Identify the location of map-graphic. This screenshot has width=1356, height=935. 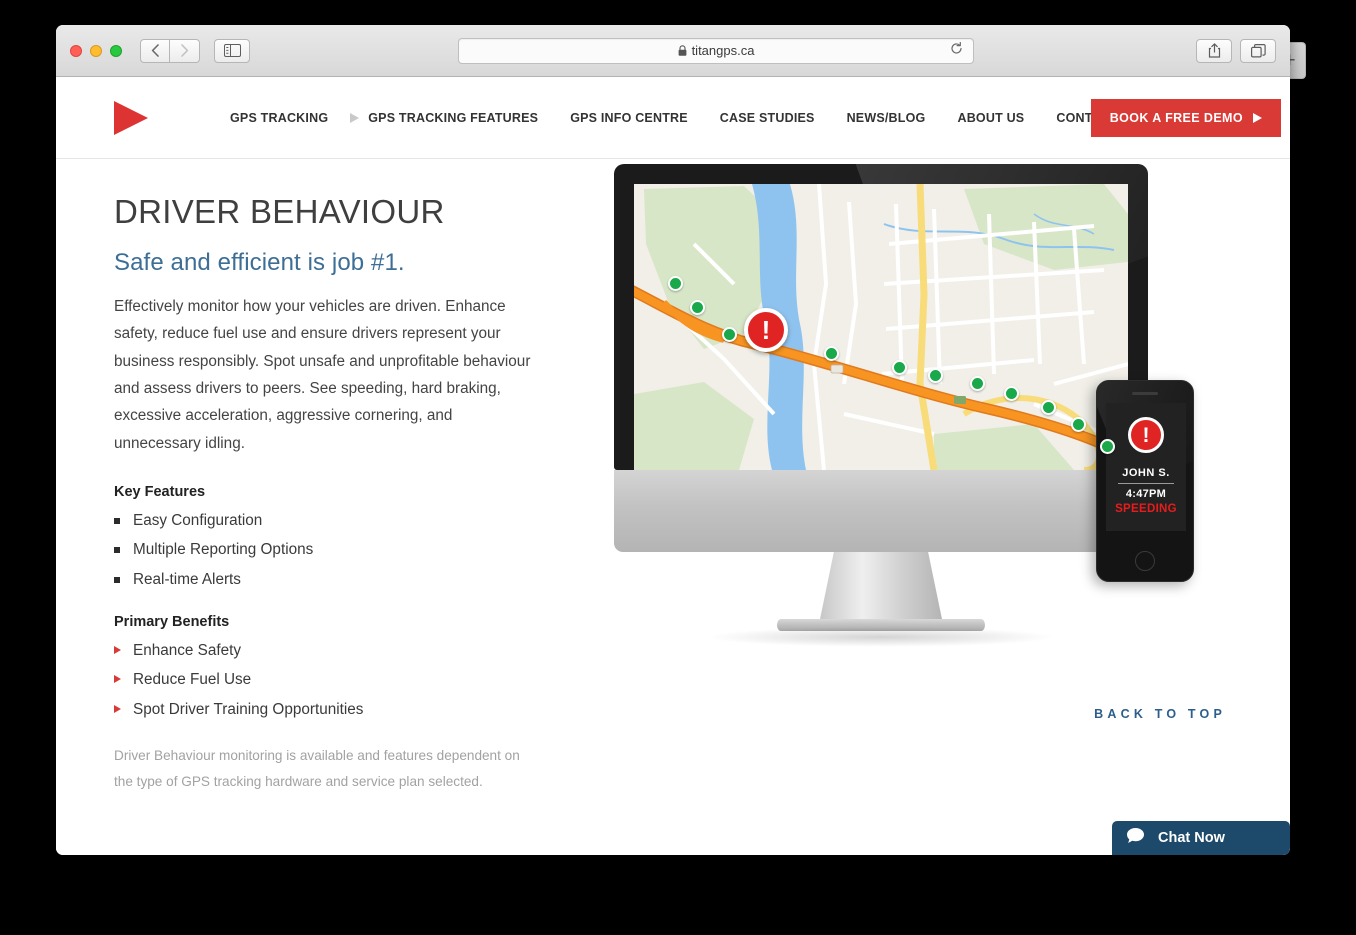
(881, 327).